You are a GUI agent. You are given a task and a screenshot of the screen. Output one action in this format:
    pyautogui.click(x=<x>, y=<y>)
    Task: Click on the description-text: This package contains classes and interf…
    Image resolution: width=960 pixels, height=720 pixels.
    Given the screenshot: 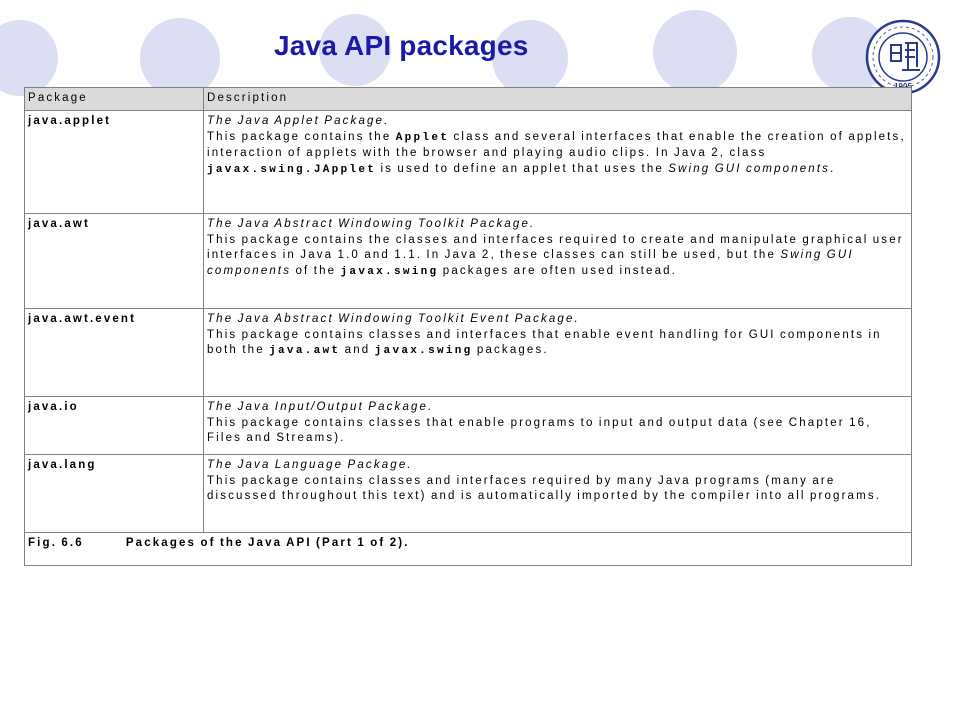 What is the action you would take?
    pyautogui.click(x=544, y=488)
    